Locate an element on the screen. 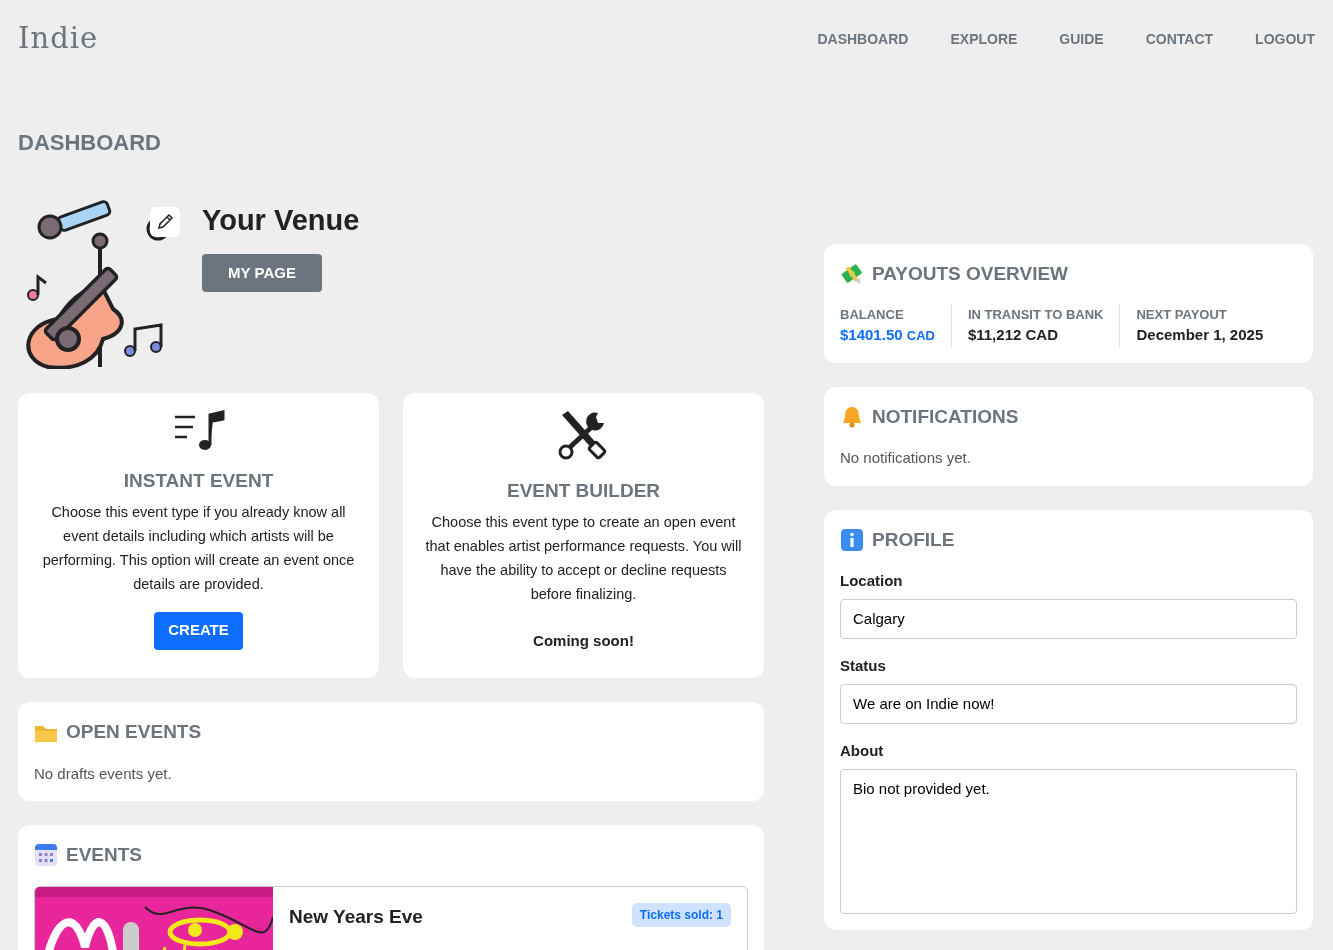 The width and height of the screenshot is (1333, 950). empty-message: No notifications yet. is located at coordinates (906, 458).